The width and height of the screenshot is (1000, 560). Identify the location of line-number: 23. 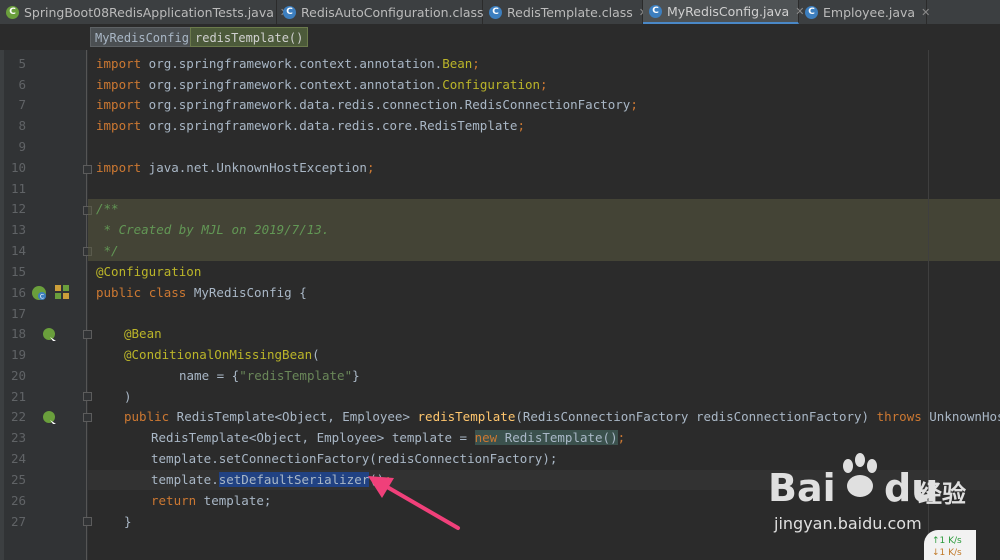
(18, 437).